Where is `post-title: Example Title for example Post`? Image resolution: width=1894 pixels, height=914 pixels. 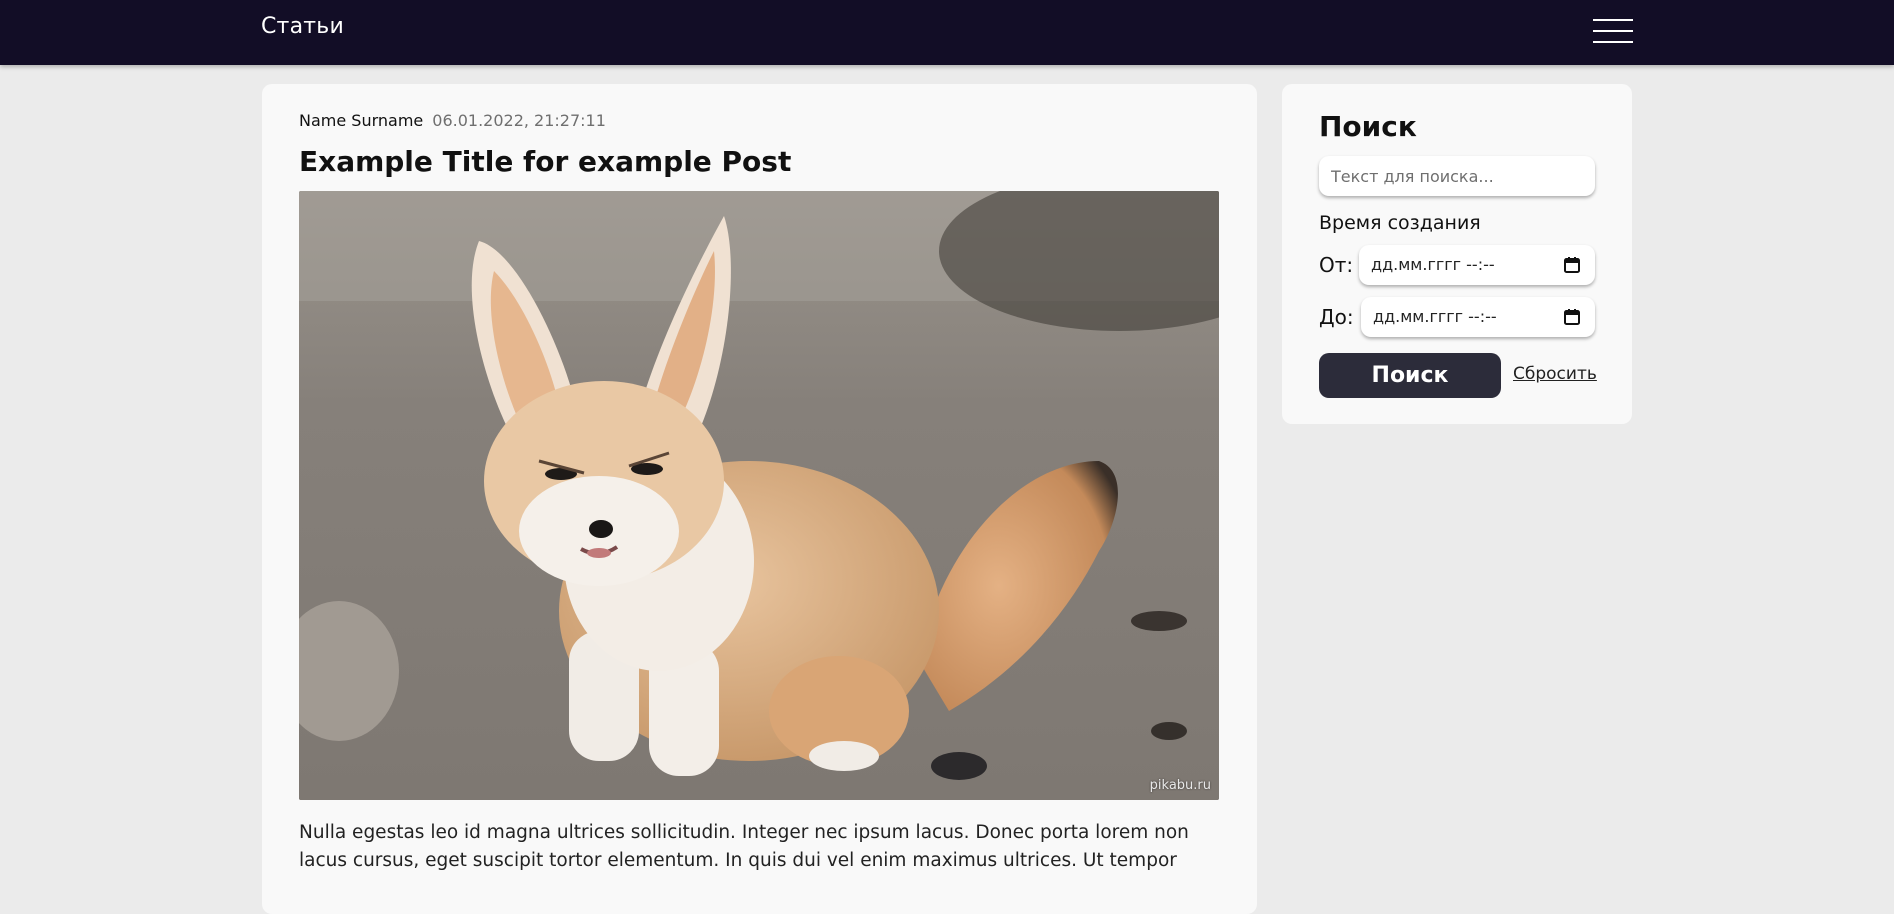 post-title: Example Title for example Post is located at coordinates (545, 161).